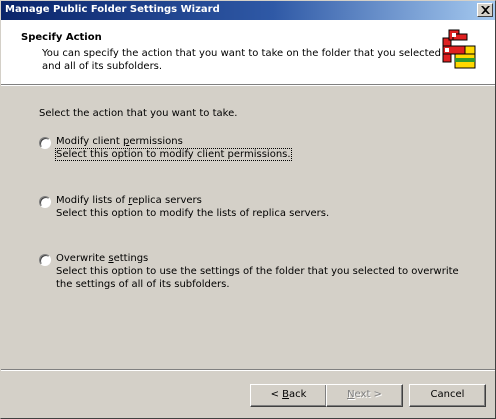  I want to click on option-label: Modify lists of replica servers, so click(129, 200).